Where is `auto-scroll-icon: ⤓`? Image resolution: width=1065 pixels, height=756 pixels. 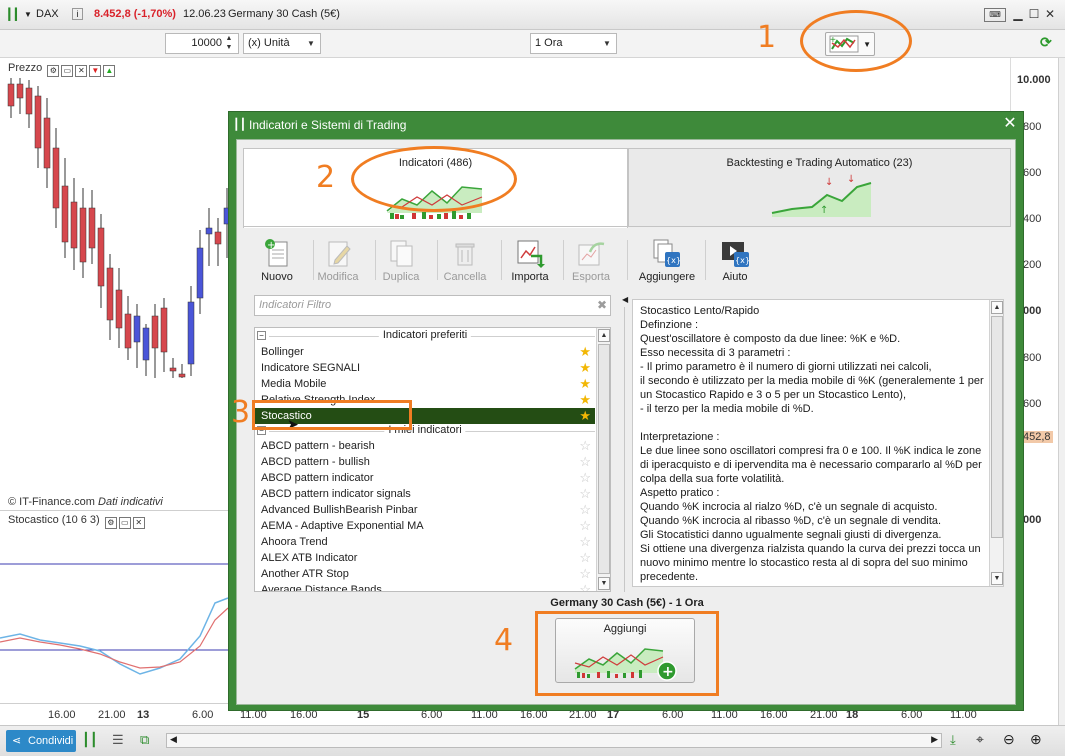
auto-scroll-icon: ⤓ is located at coordinates (953, 740).